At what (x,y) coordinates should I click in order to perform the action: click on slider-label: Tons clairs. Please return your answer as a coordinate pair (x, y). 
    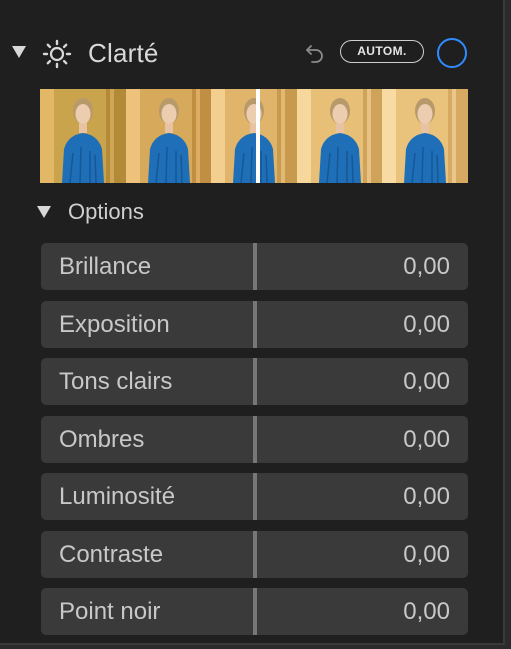
    Looking at the image, I should click on (116, 381).